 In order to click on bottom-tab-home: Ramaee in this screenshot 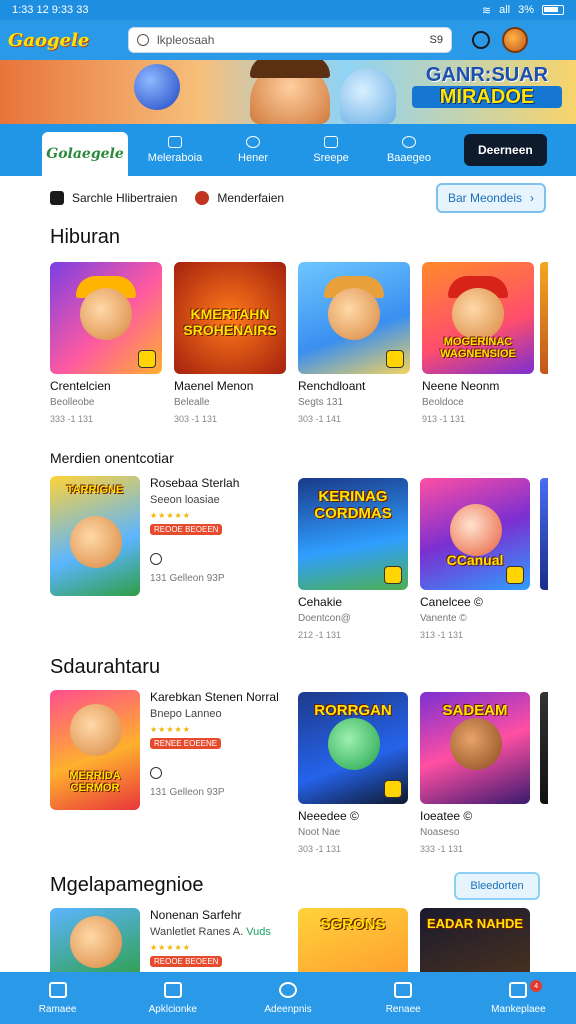, I will do `click(57, 998)`.